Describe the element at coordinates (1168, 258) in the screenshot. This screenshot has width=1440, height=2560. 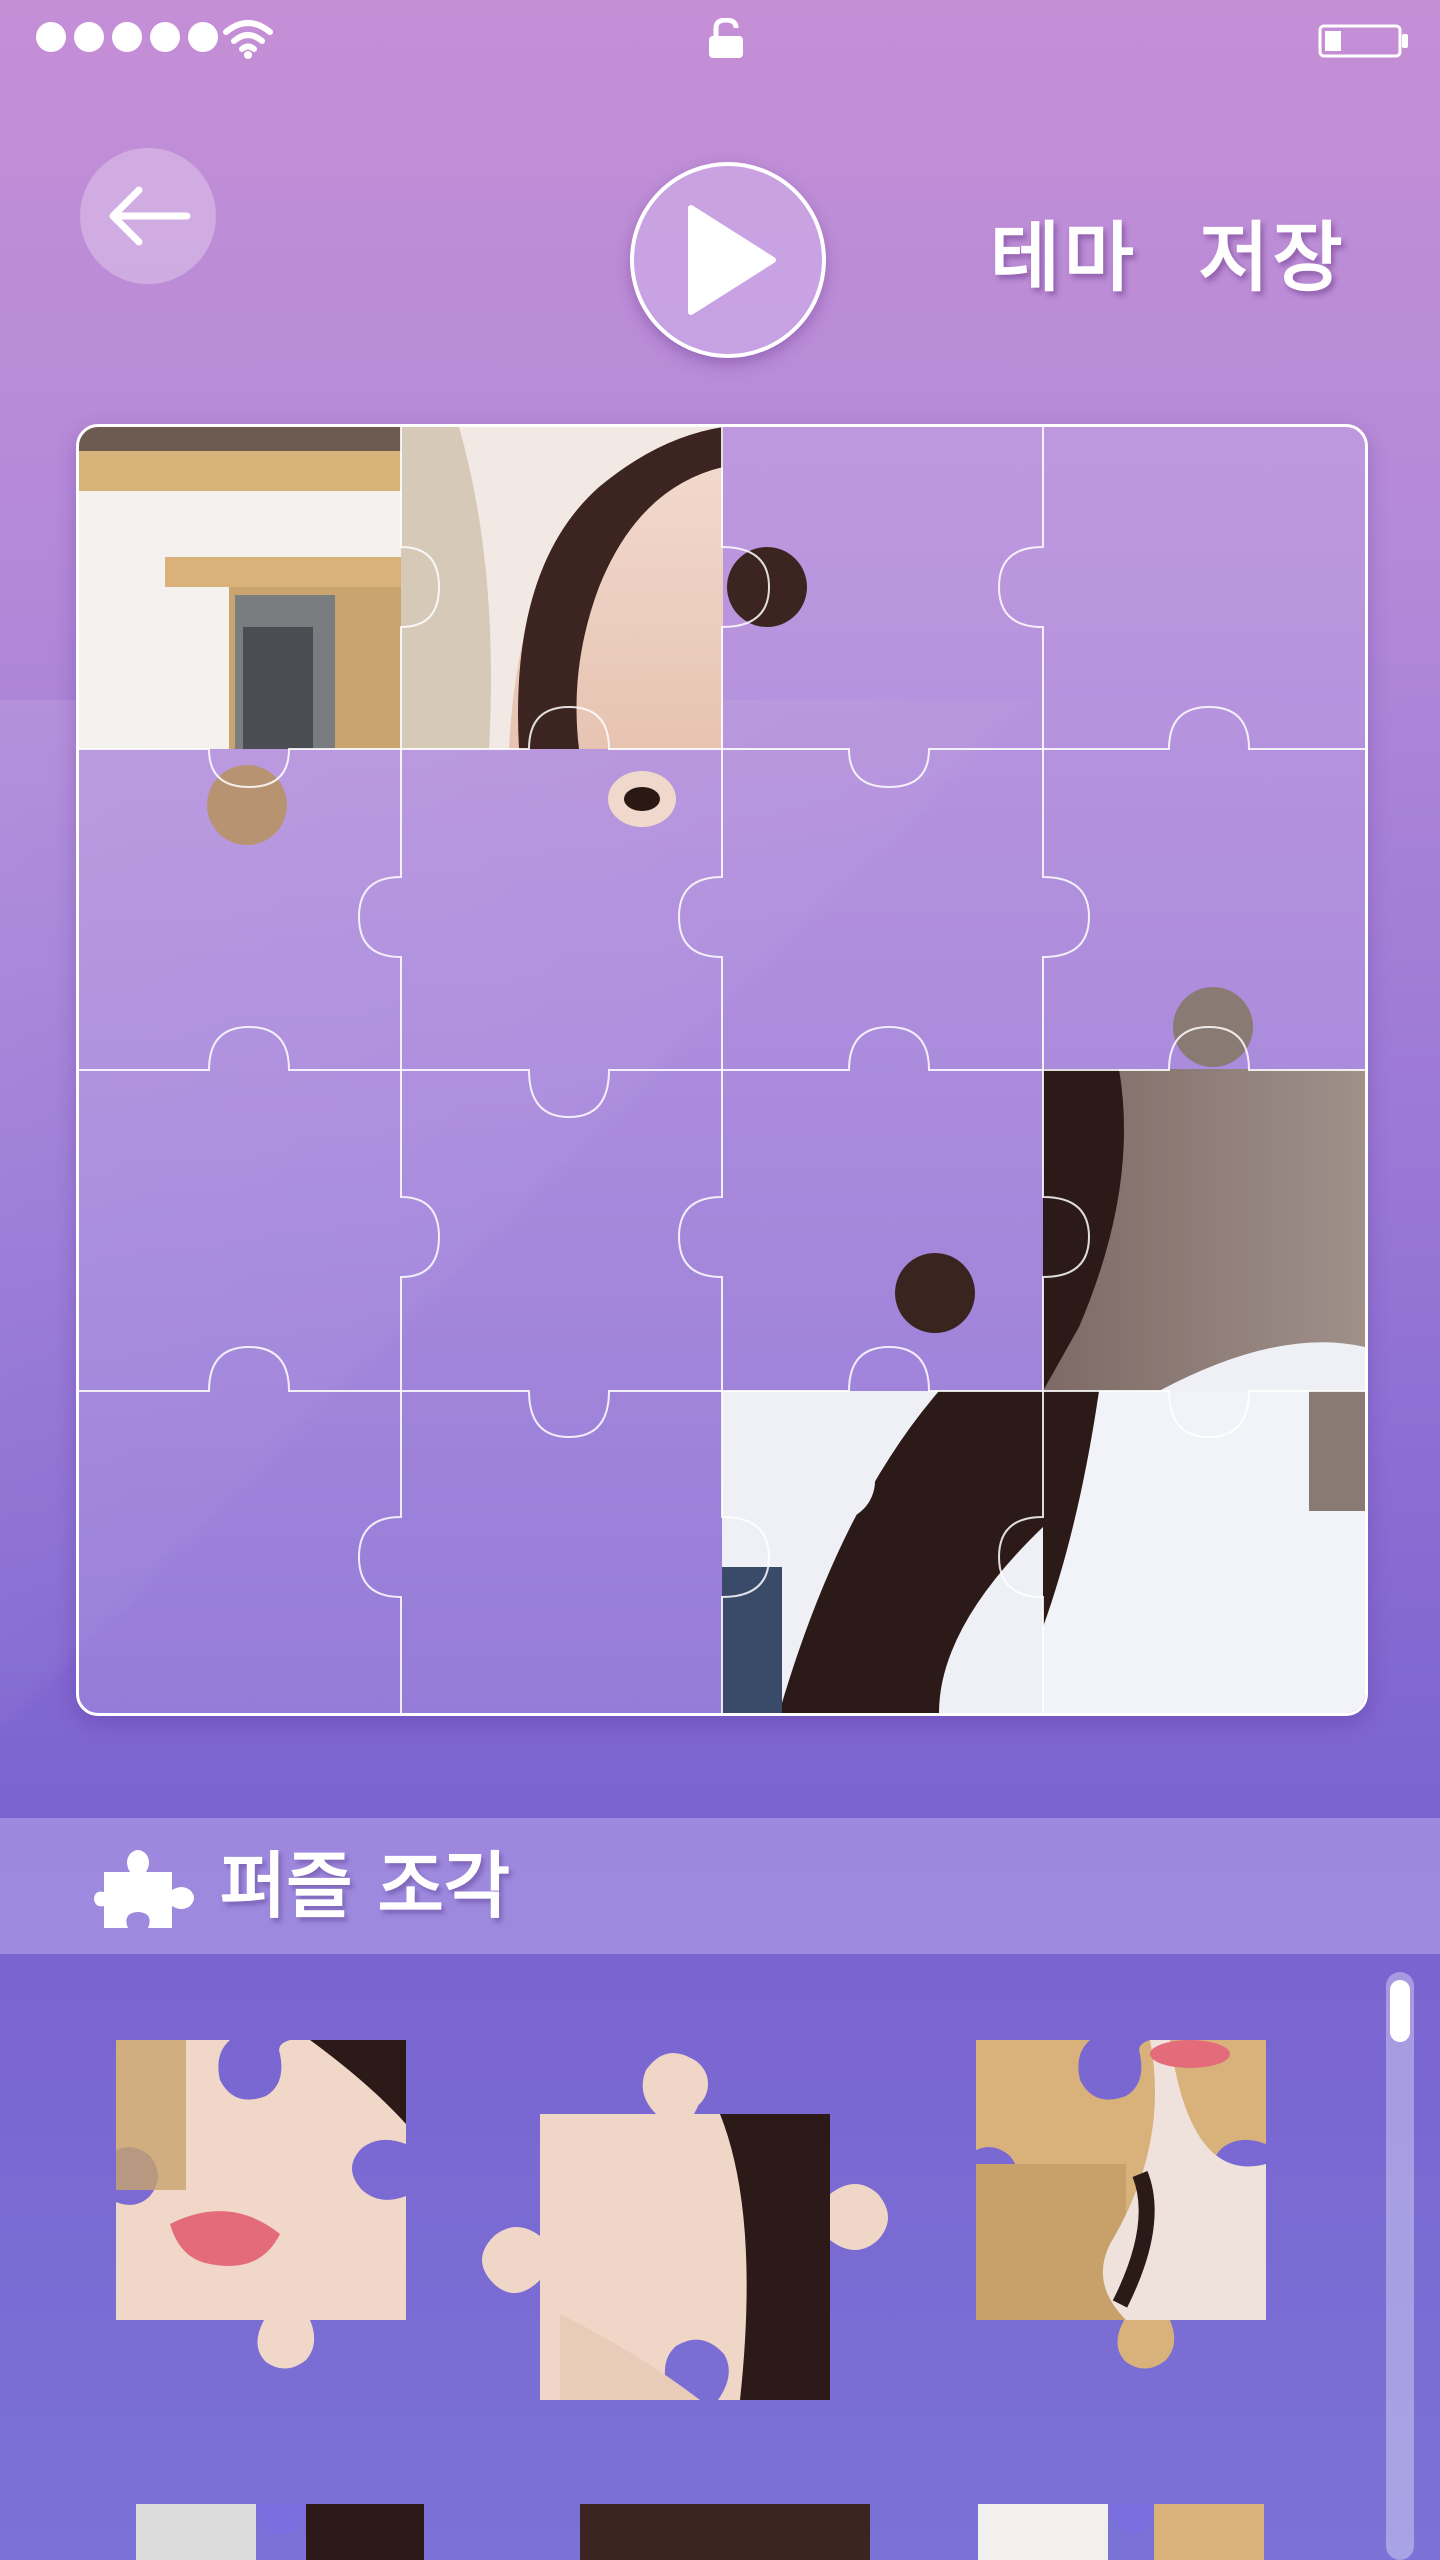
I see `save-theme-button: 테마 저장` at that location.